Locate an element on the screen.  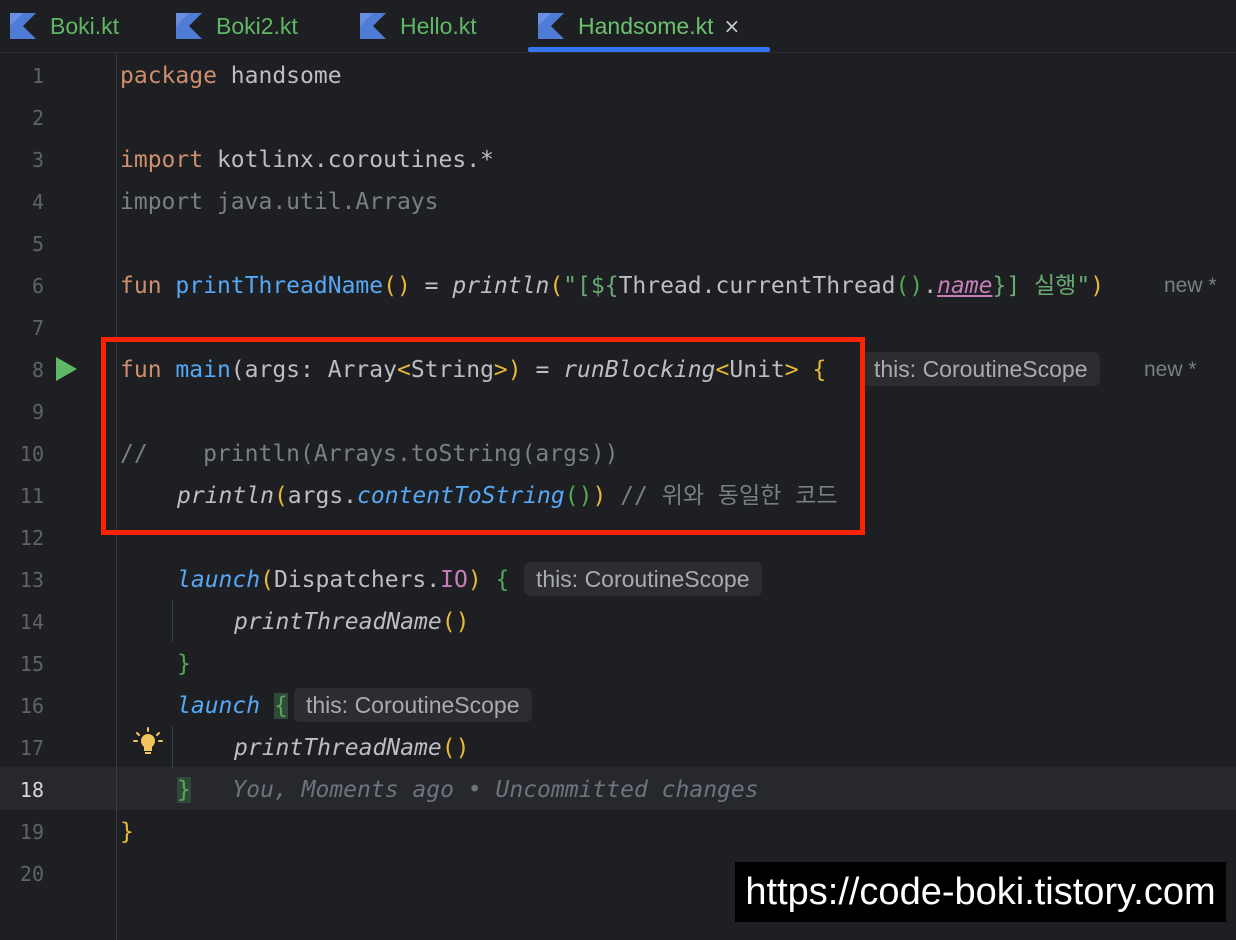
line-number: 19 is located at coordinates (31, 832).